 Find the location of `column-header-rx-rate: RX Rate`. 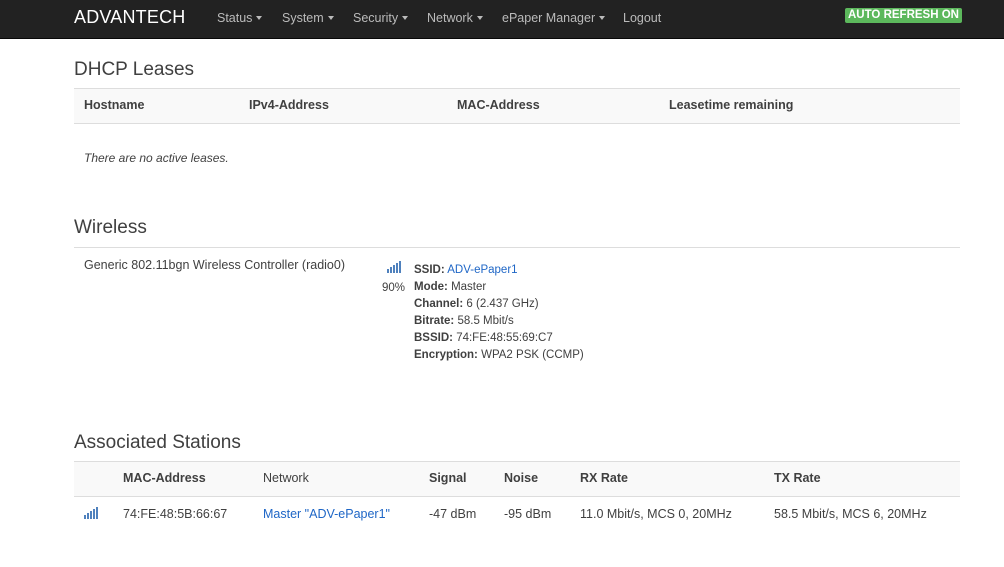

column-header-rx-rate: RX Rate is located at coordinates (604, 478).